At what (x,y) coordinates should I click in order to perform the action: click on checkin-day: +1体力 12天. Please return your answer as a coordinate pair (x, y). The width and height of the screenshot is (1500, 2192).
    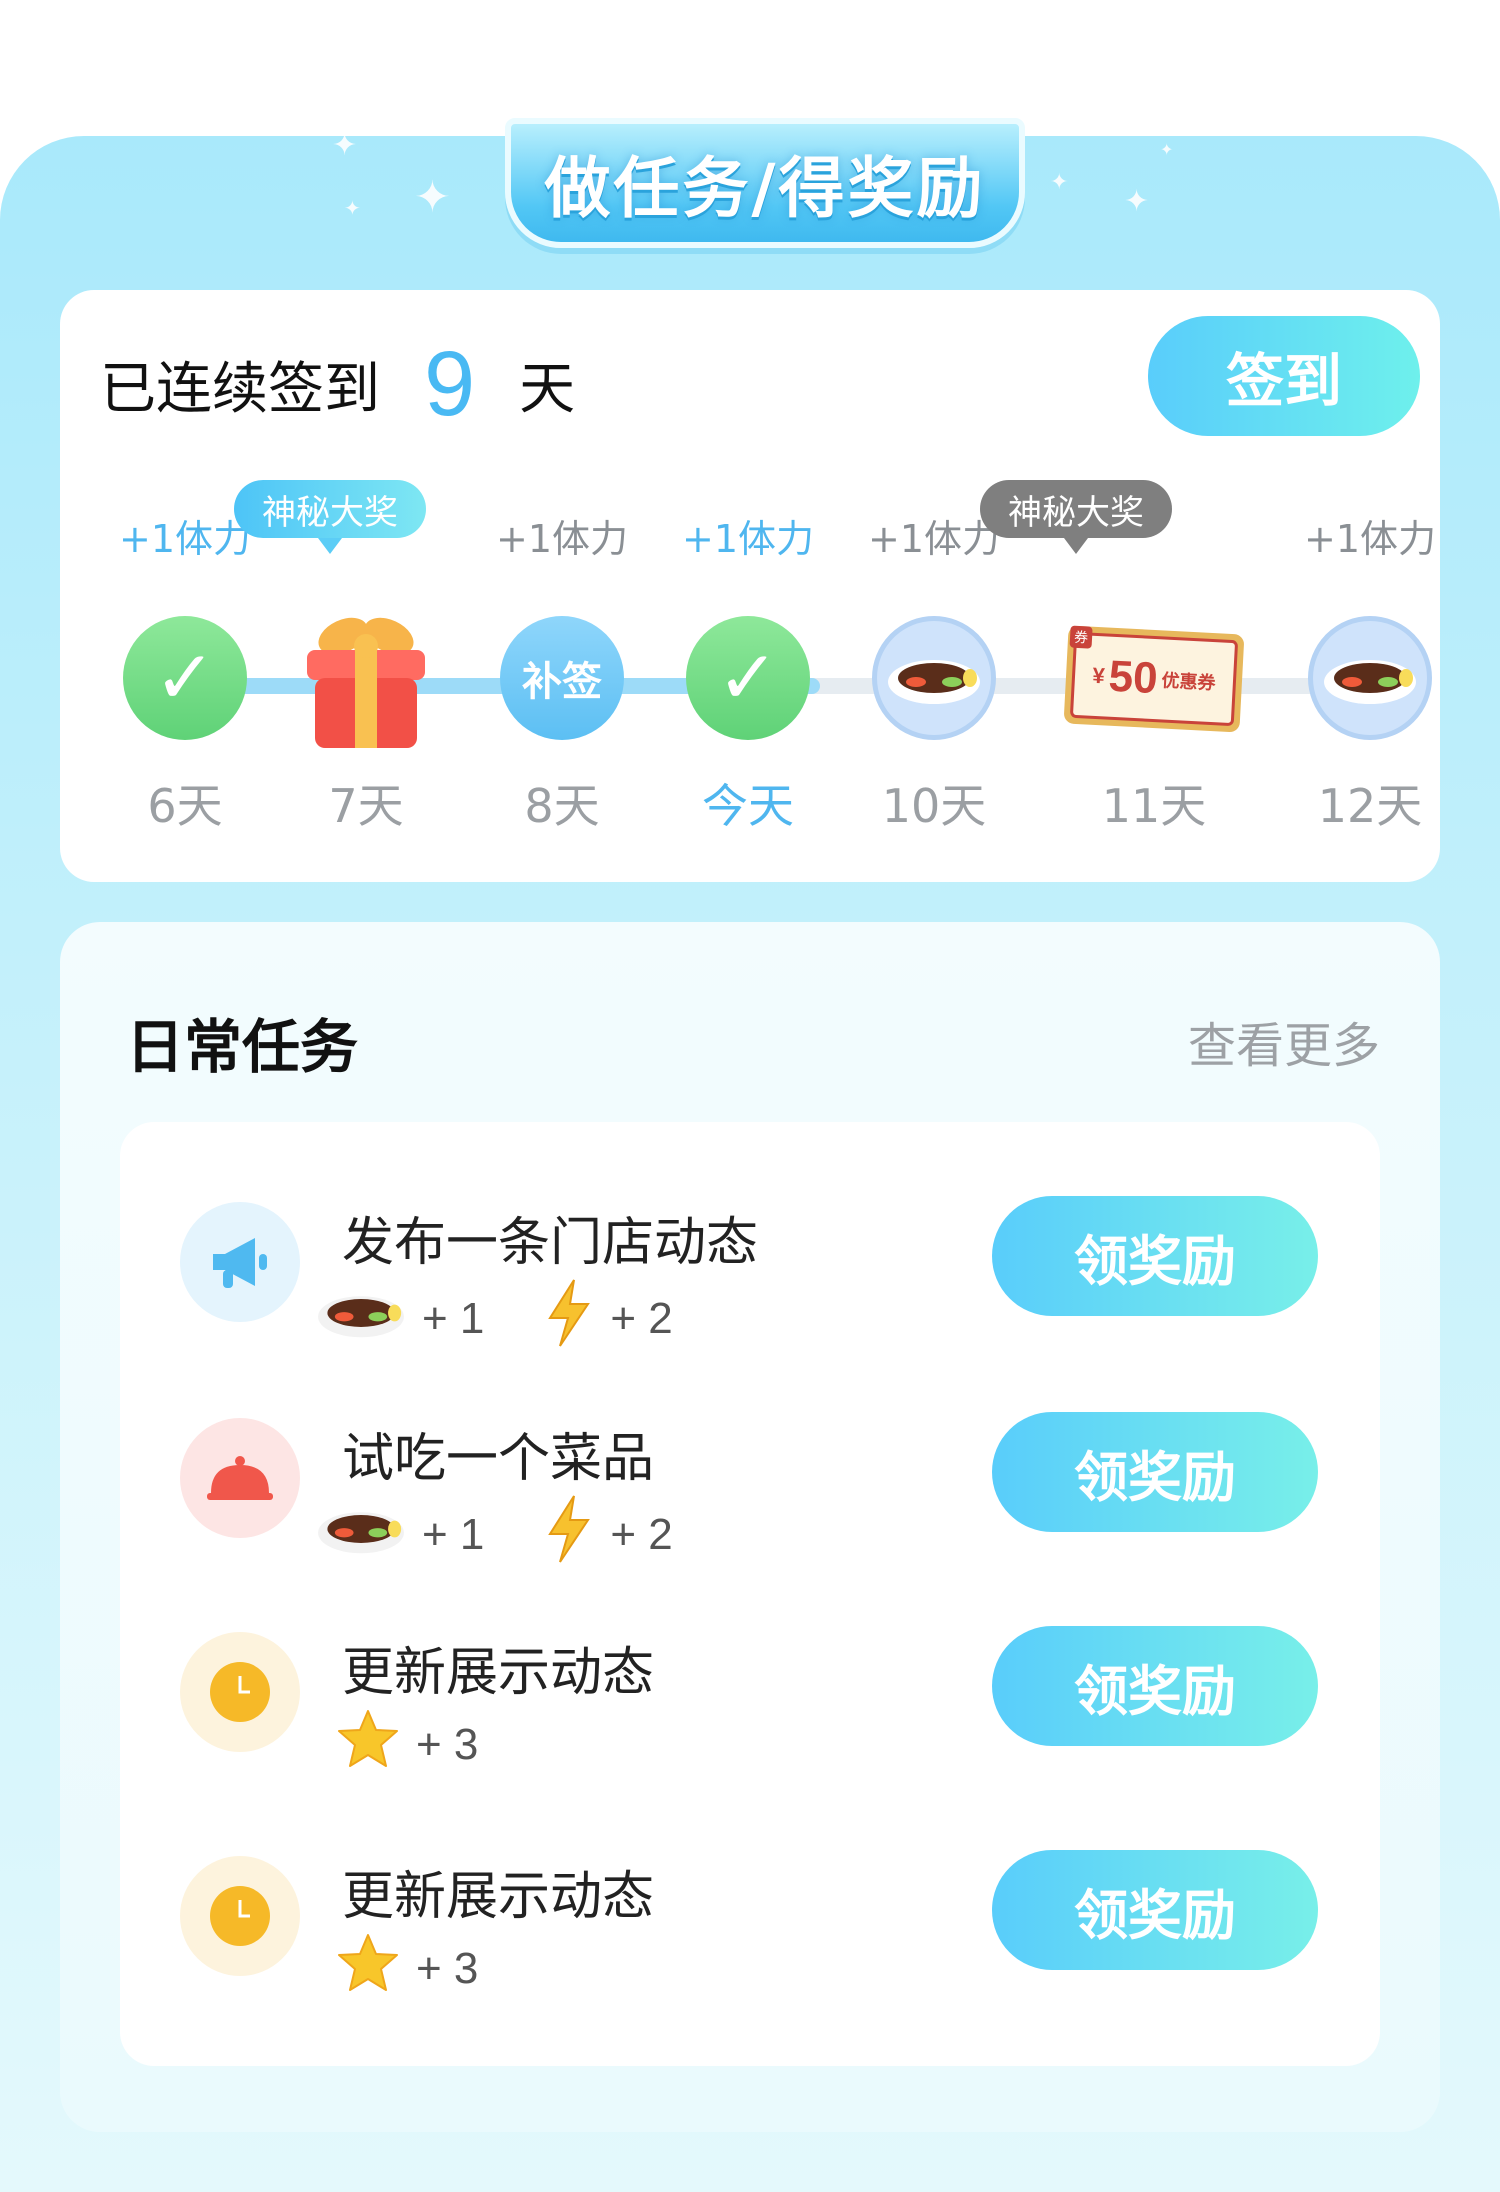
    Looking at the image, I should click on (1370, 586).